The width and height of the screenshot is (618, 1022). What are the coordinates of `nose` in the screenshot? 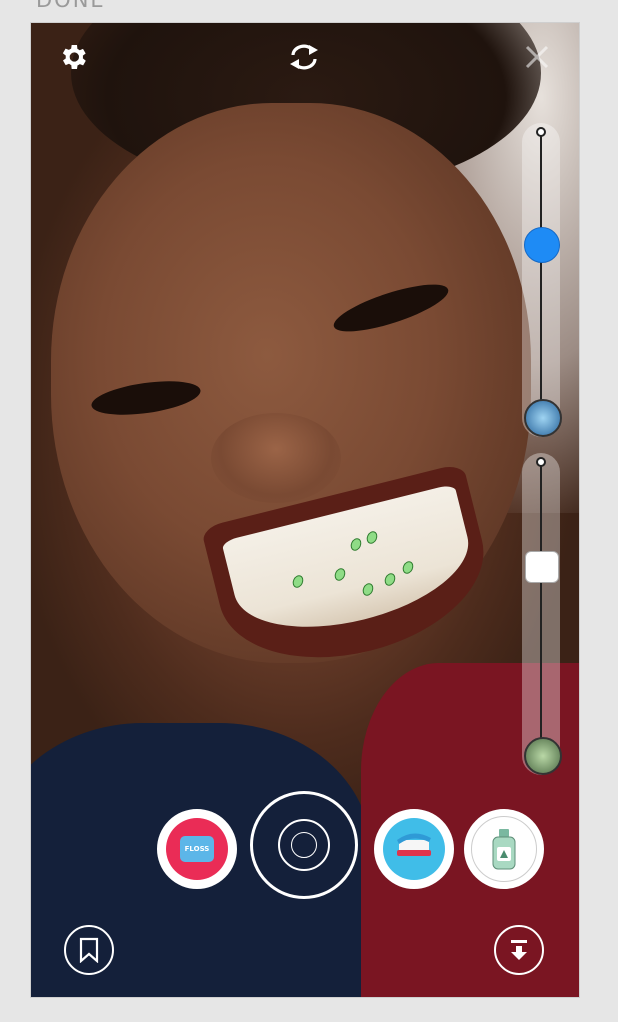 It's located at (276, 458).